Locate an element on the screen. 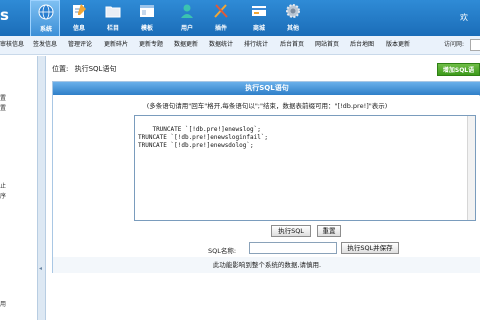  menu-link-admin-map: 后台地图 is located at coordinates (362, 45).